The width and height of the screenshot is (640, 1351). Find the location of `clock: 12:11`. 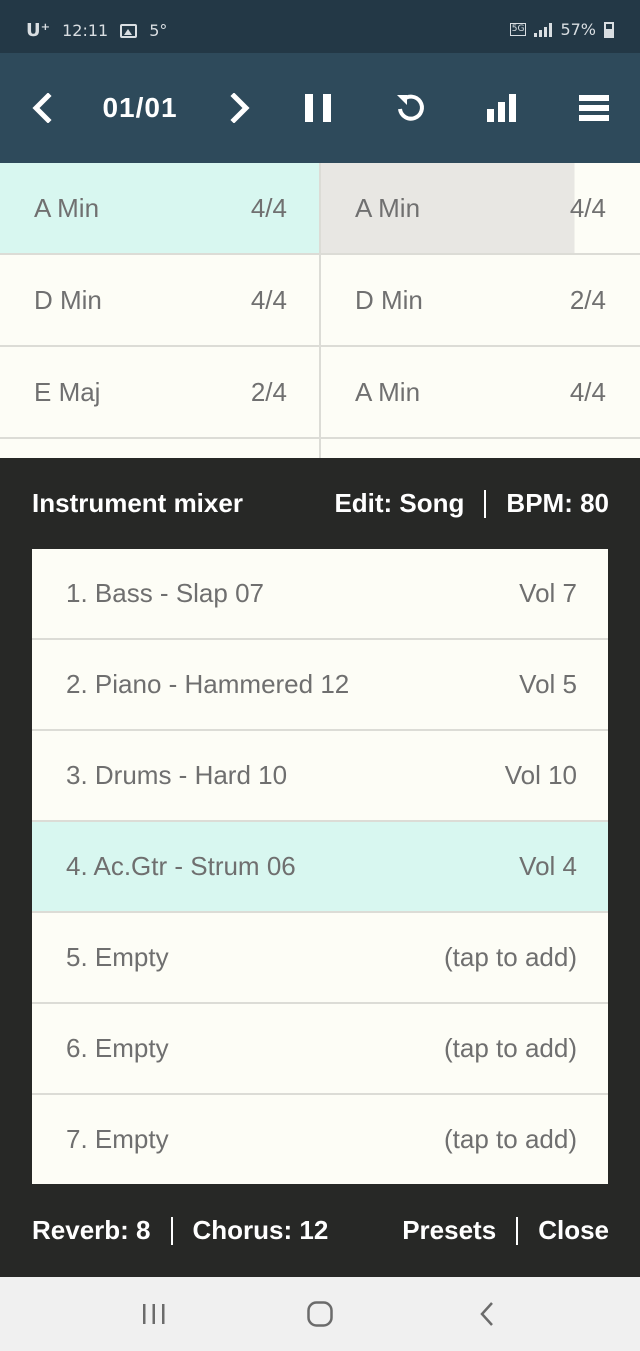

clock: 12:11 is located at coordinates (85, 30).